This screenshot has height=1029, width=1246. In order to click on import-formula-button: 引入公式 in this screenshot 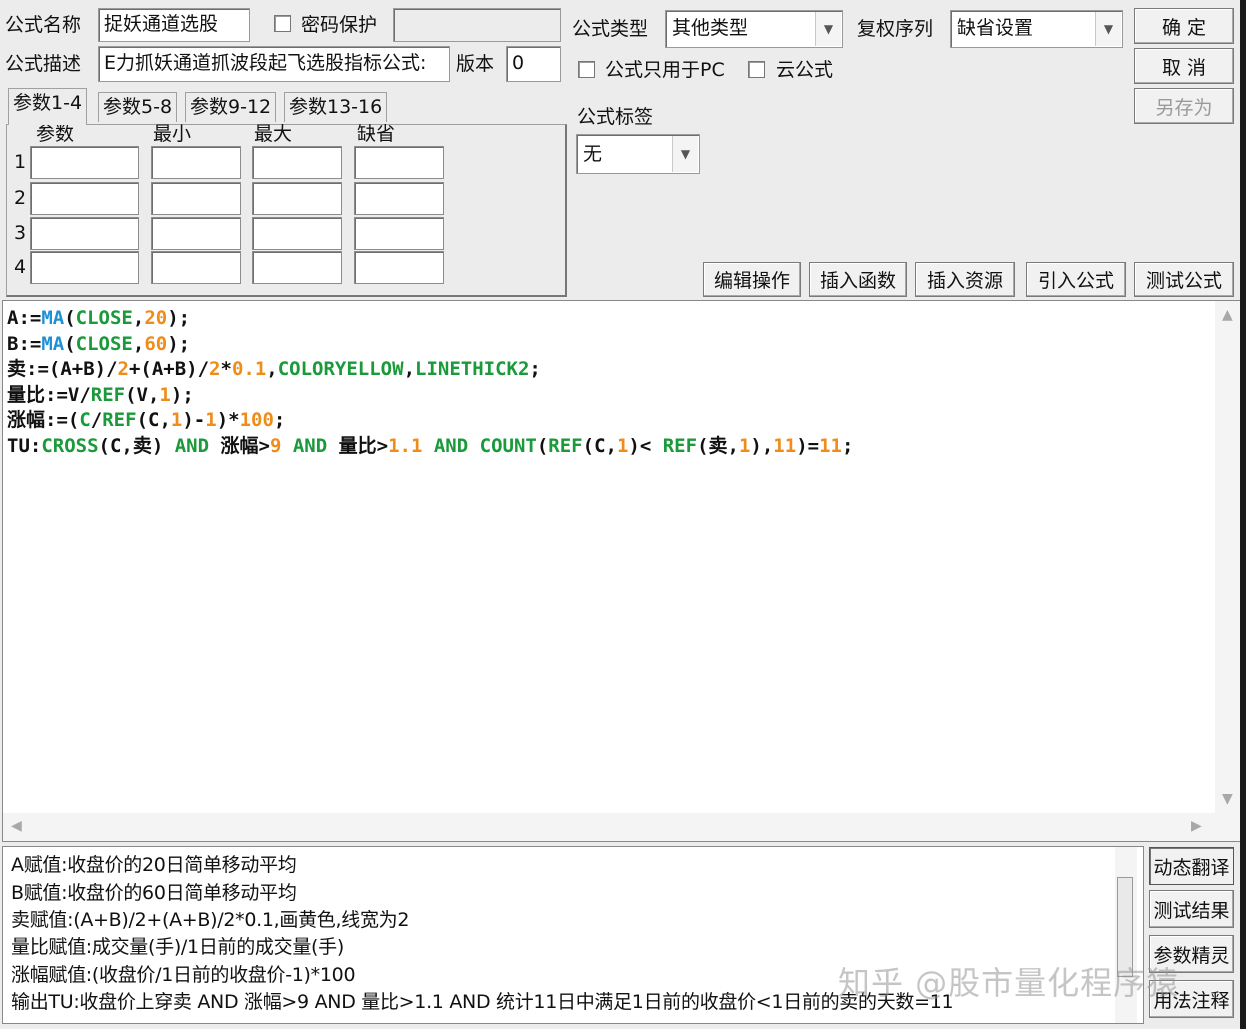, I will do `click(1076, 279)`.